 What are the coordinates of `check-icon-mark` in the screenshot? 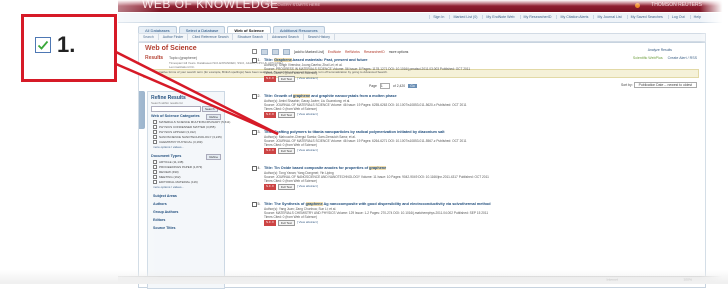 It's located at (43, 45).